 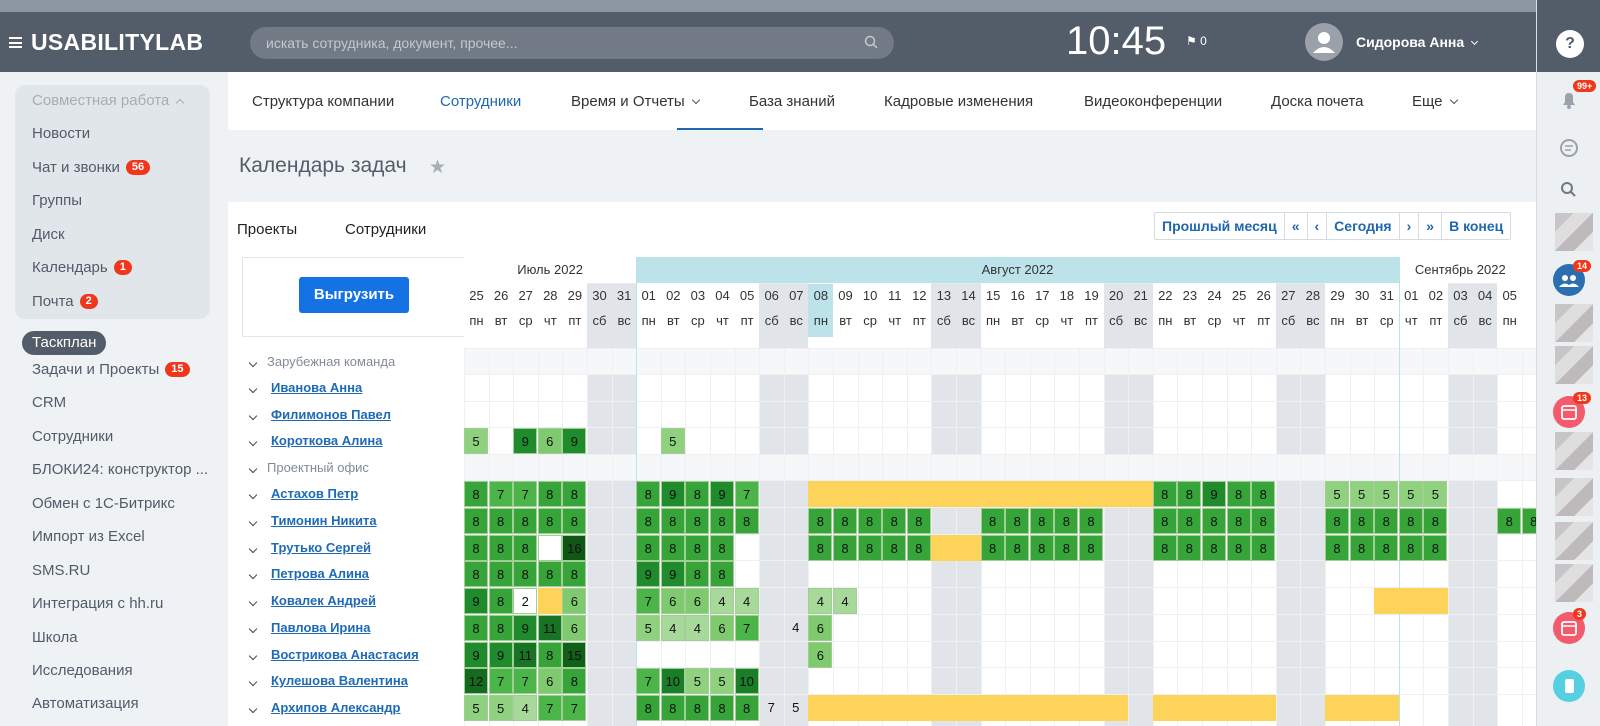 What do you see at coordinates (697, 295) in the screenshot?
I see `day-number: 03` at bounding box center [697, 295].